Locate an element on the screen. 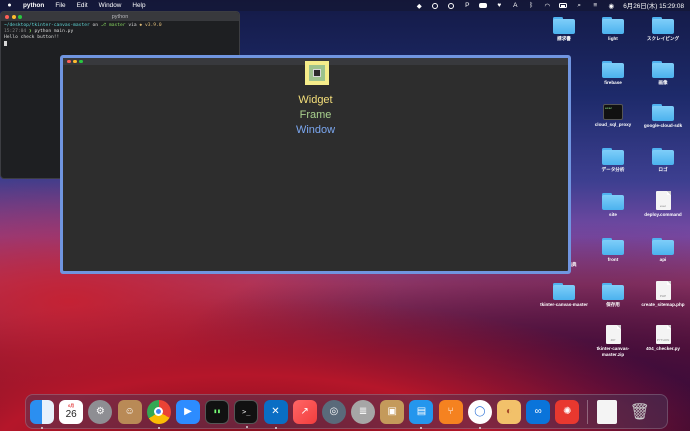  zoom-button is located at coordinates (81, 61).